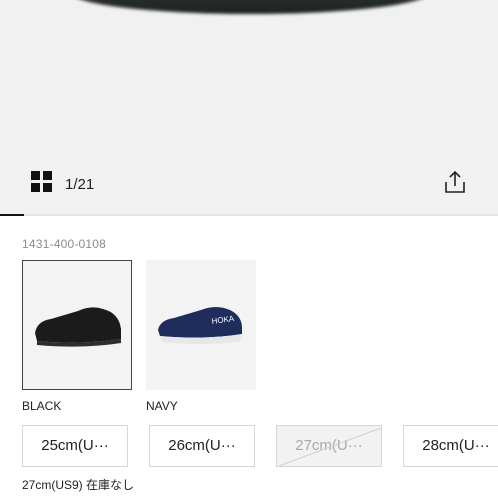  I want to click on size-button-27cm: 27cm(U···, so click(329, 446).